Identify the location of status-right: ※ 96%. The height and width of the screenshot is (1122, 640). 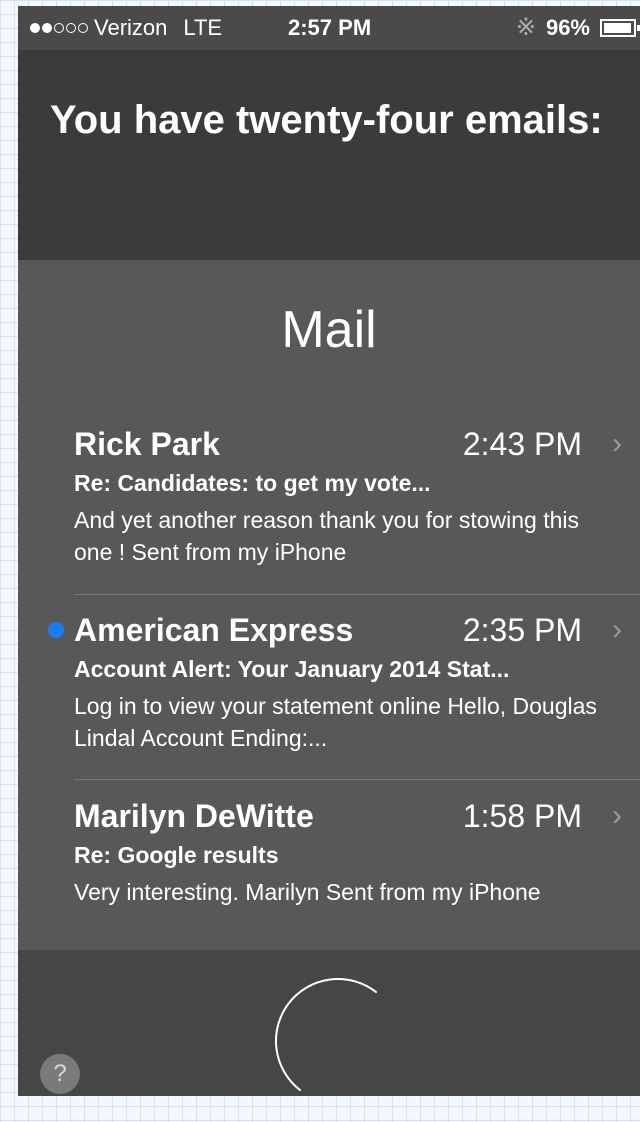
(577, 28).